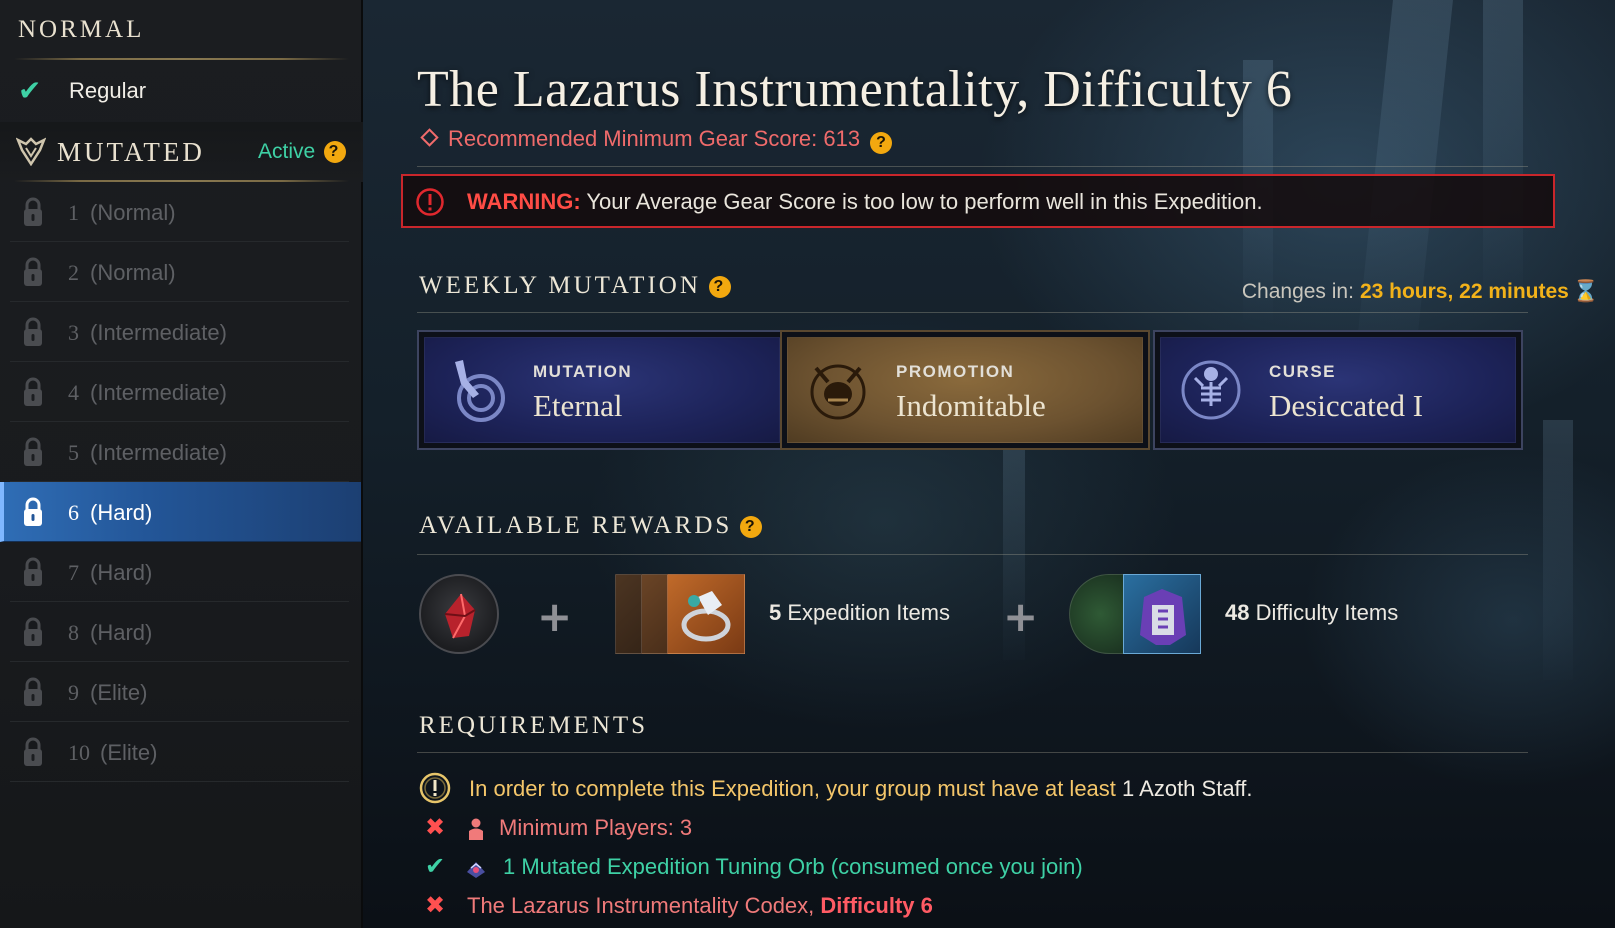 This screenshot has height=928, width=1615. I want to click on level-difficulty: (Elite), so click(129, 752).